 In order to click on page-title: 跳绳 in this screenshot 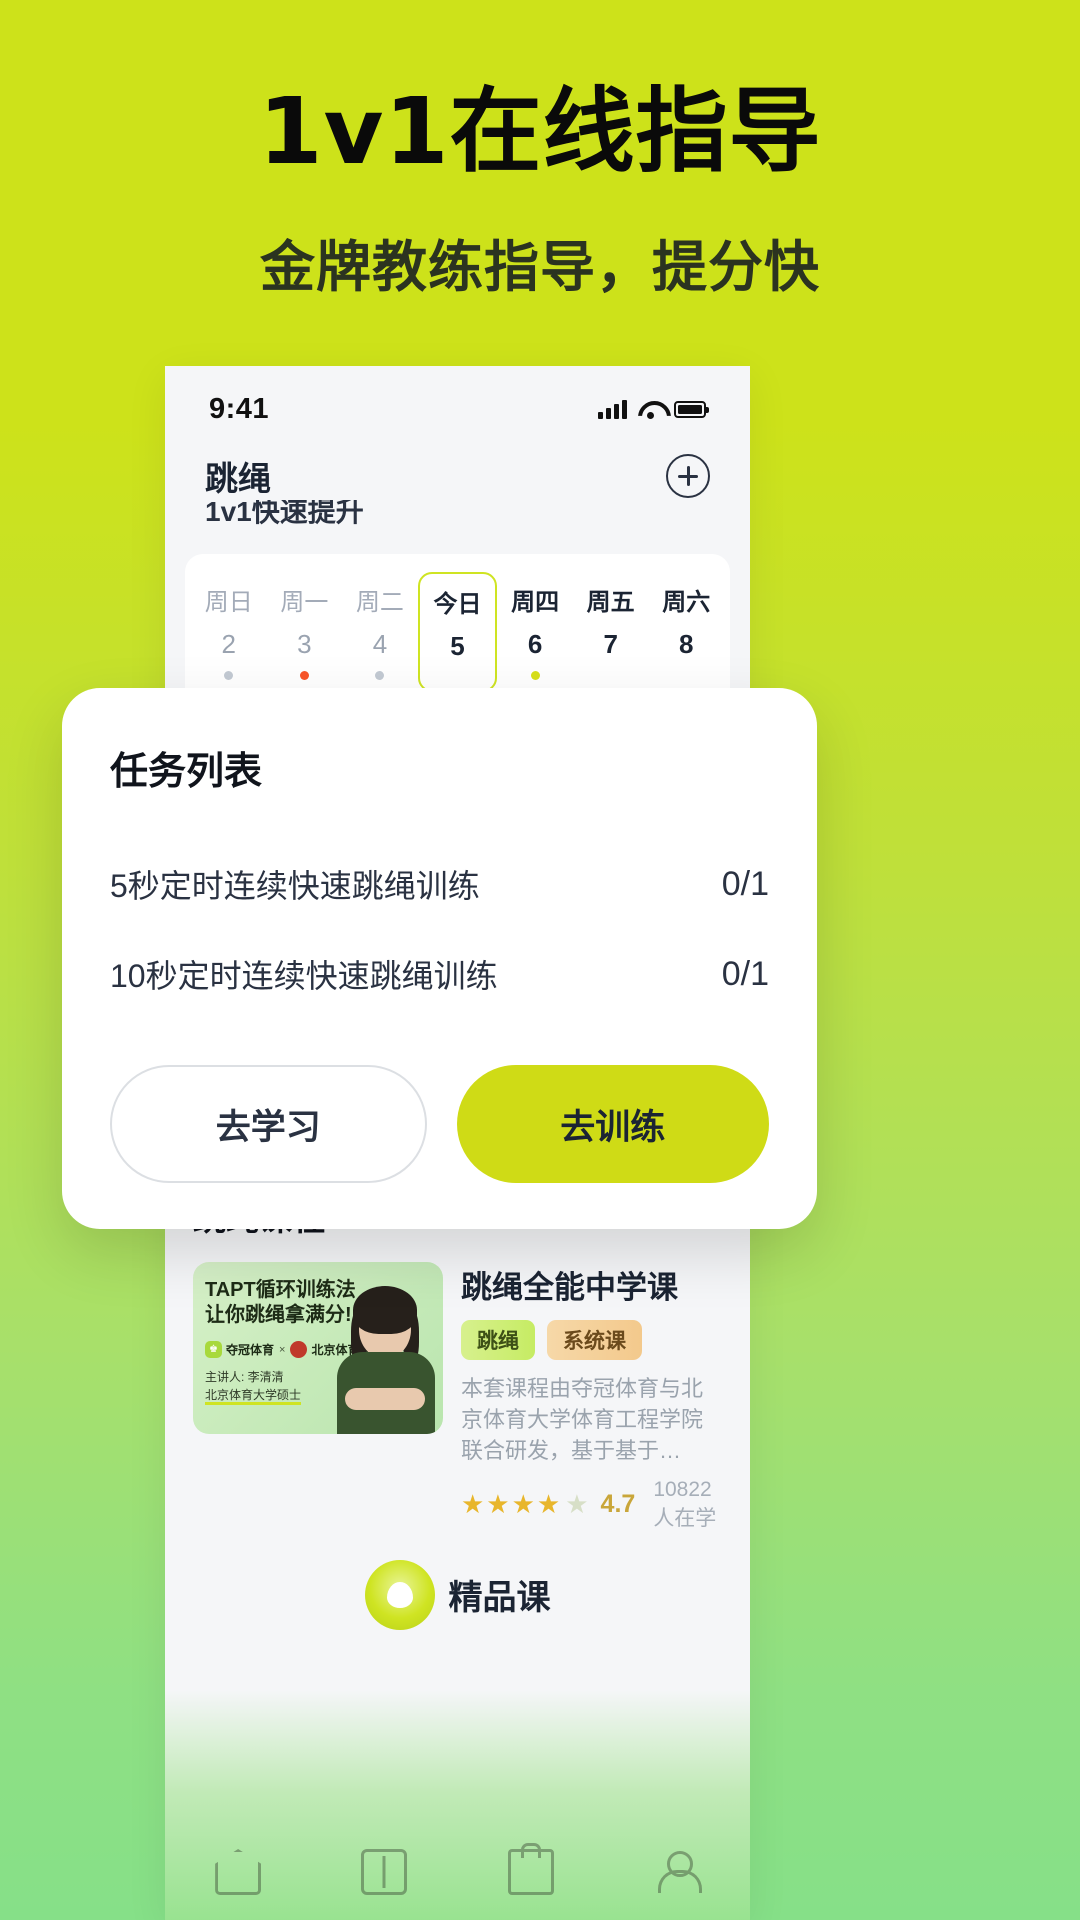, I will do `click(238, 478)`.